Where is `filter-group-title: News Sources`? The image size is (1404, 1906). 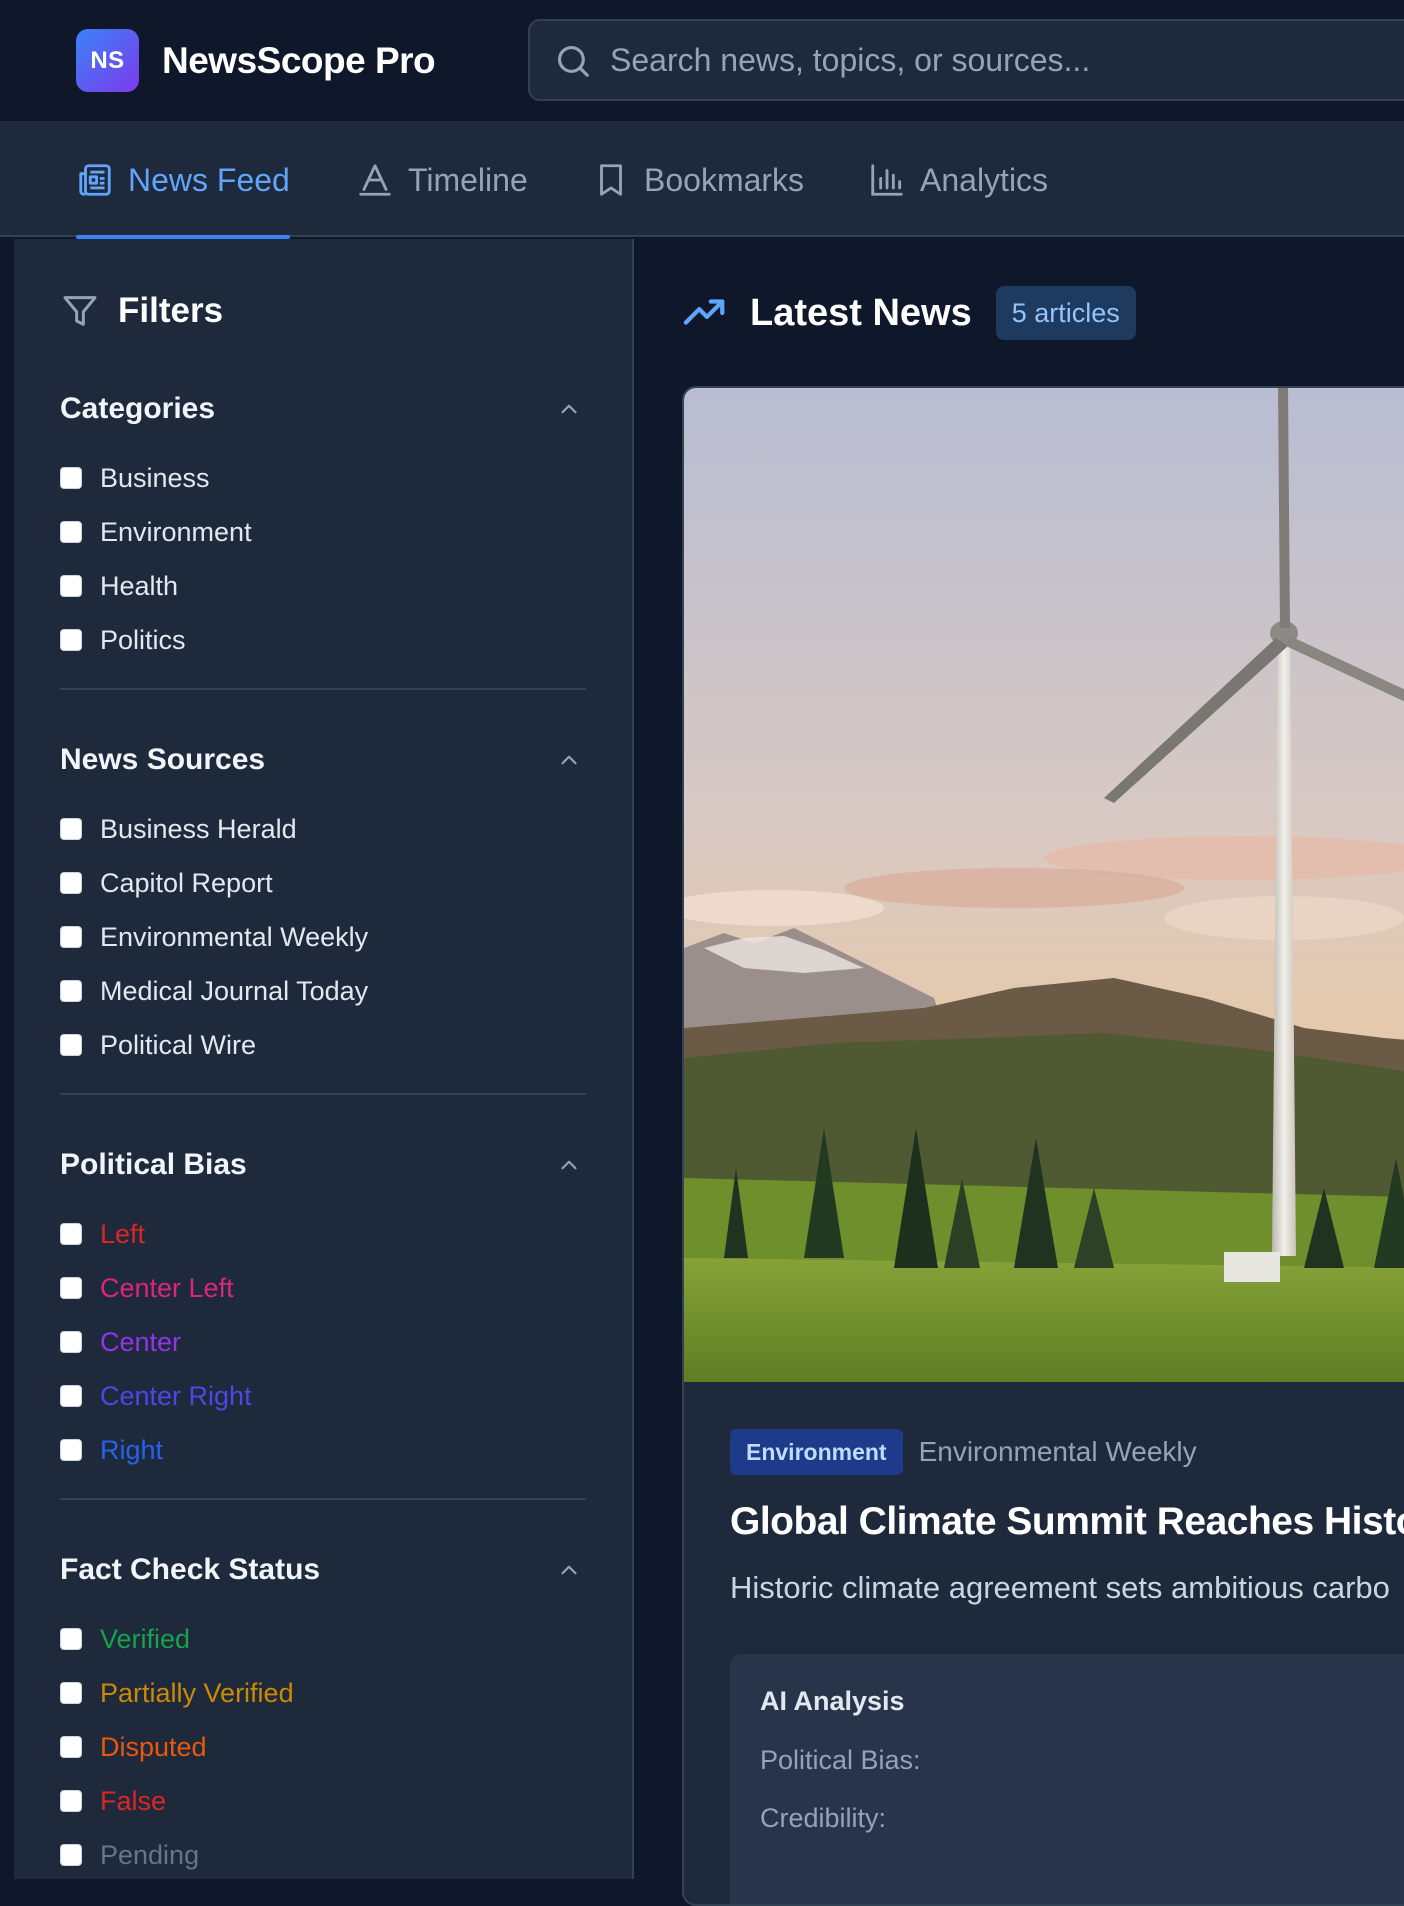 filter-group-title: News Sources is located at coordinates (163, 759).